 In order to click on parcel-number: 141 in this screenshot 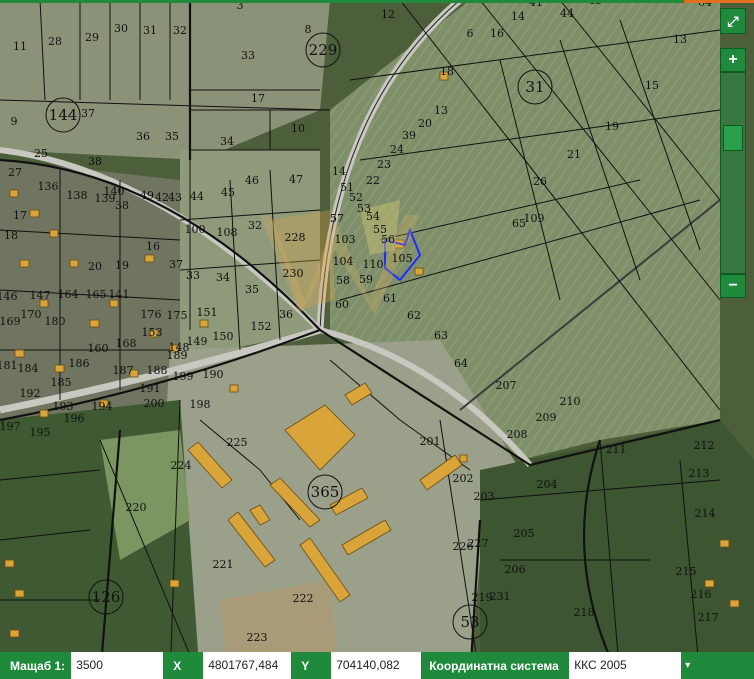, I will do `click(119, 294)`.